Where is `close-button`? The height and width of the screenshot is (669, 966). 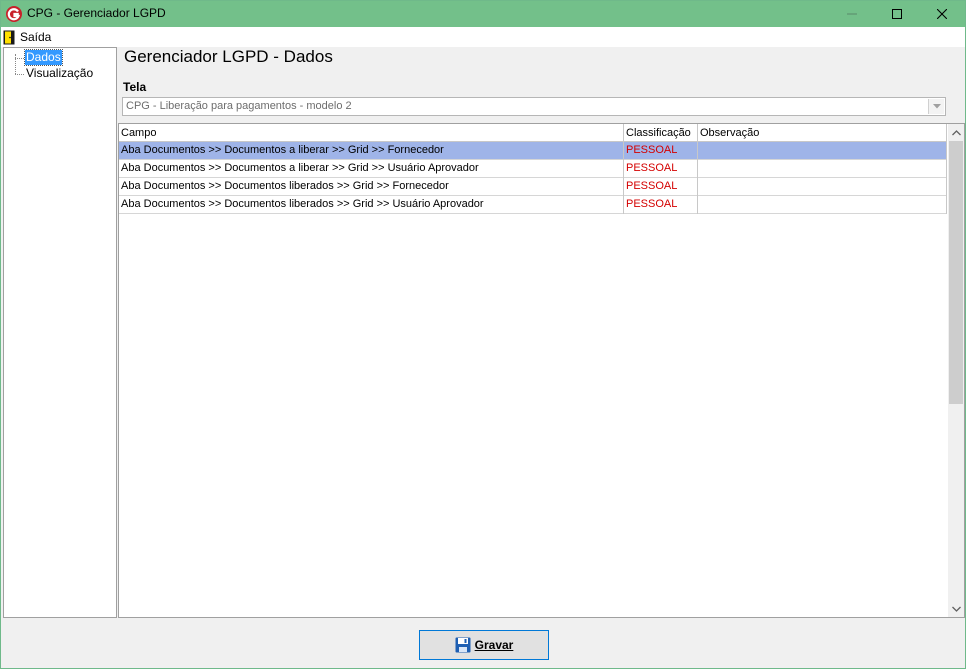 close-button is located at coordinates (942, 14).